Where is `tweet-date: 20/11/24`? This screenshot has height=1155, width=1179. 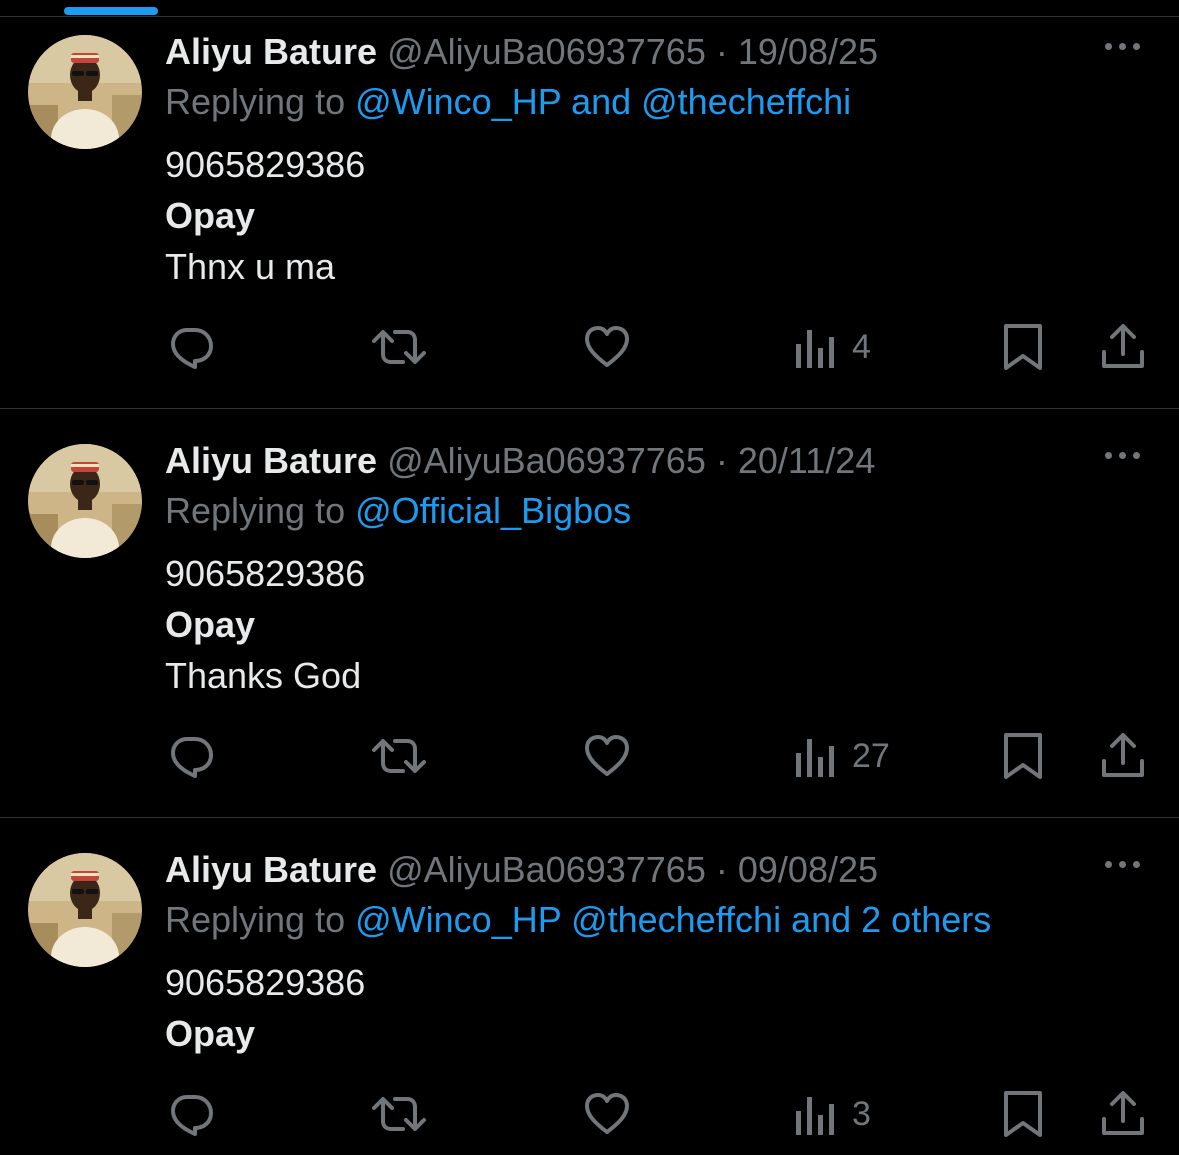 tweet-date: 20/11/24 is located at coordinates (806, 460).